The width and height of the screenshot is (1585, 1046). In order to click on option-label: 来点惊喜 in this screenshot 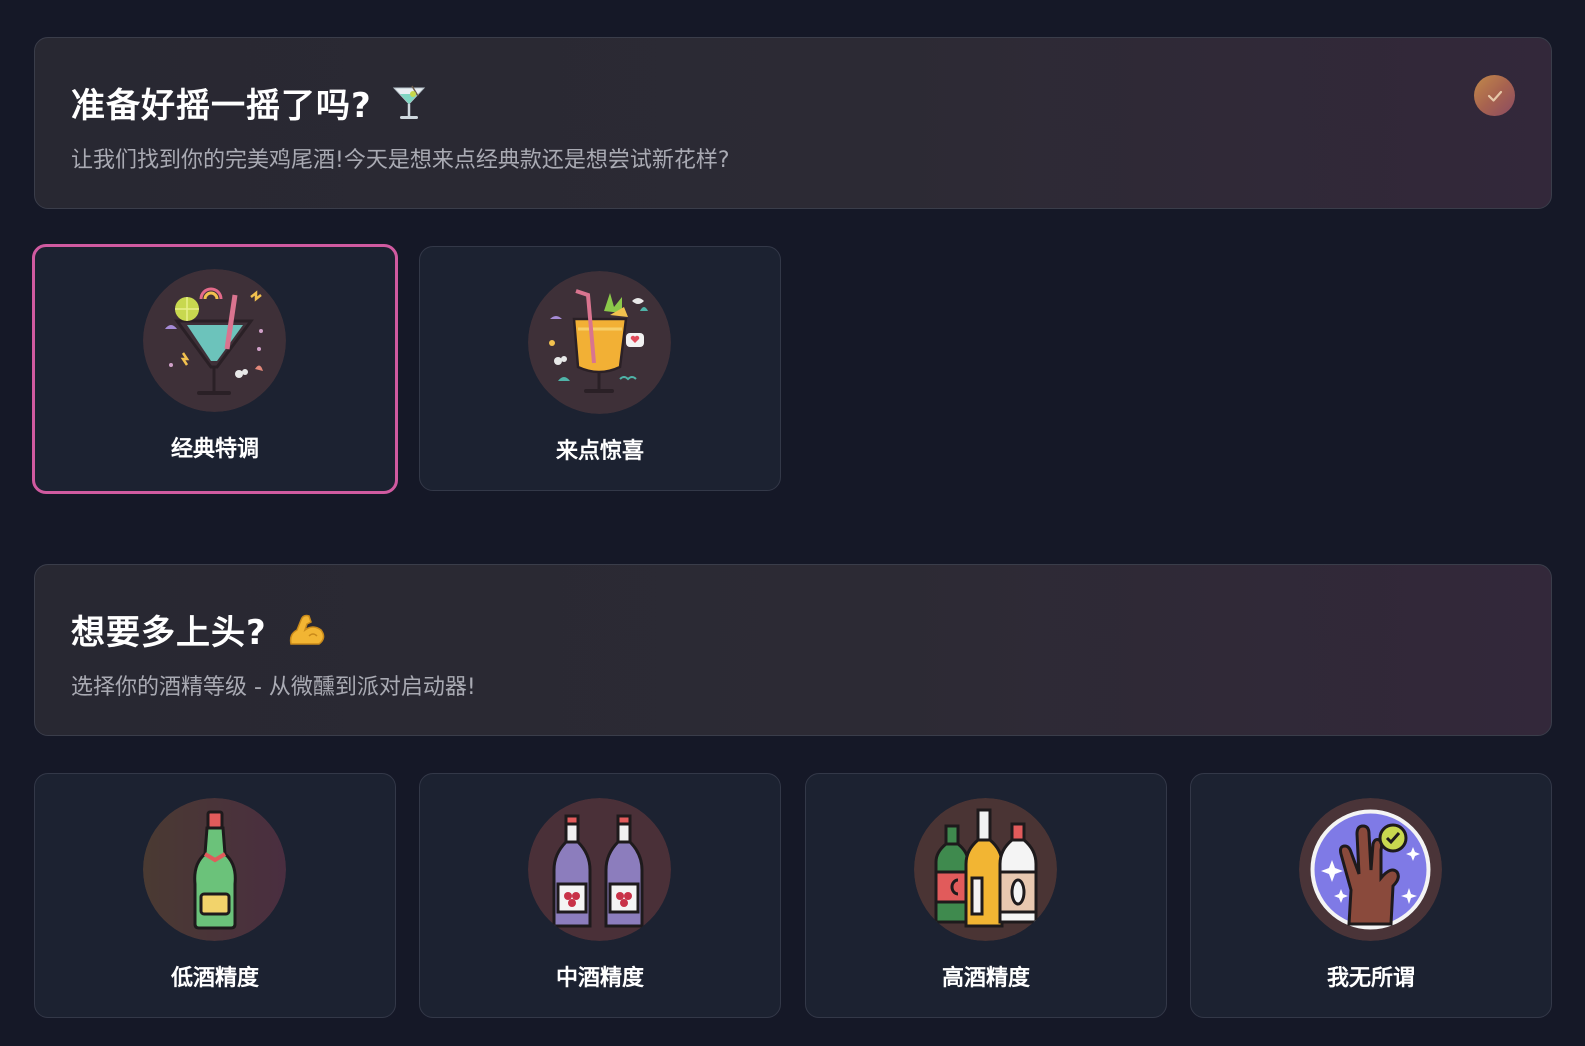, I will do `click(599, 451)`.